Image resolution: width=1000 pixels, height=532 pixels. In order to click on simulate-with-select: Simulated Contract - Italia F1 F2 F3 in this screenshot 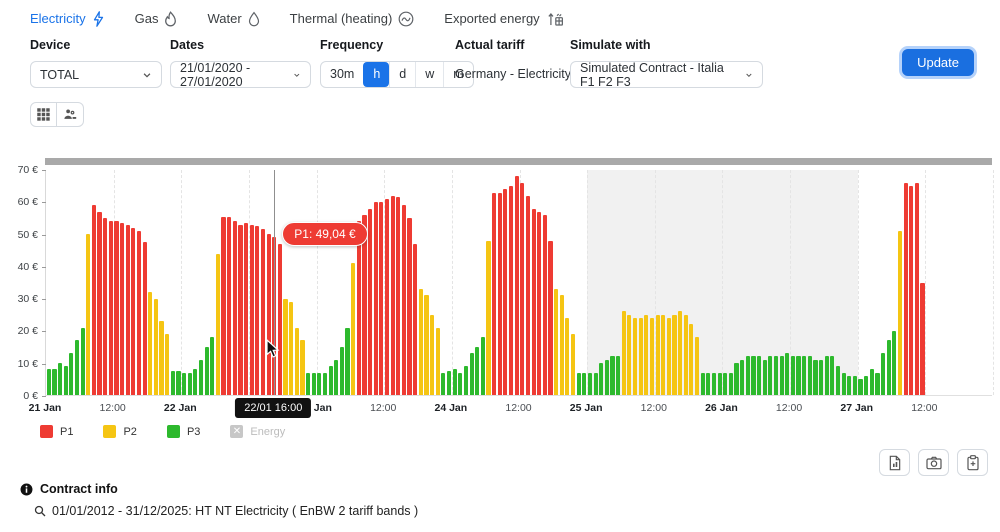, I will do `click(666, 75)`.